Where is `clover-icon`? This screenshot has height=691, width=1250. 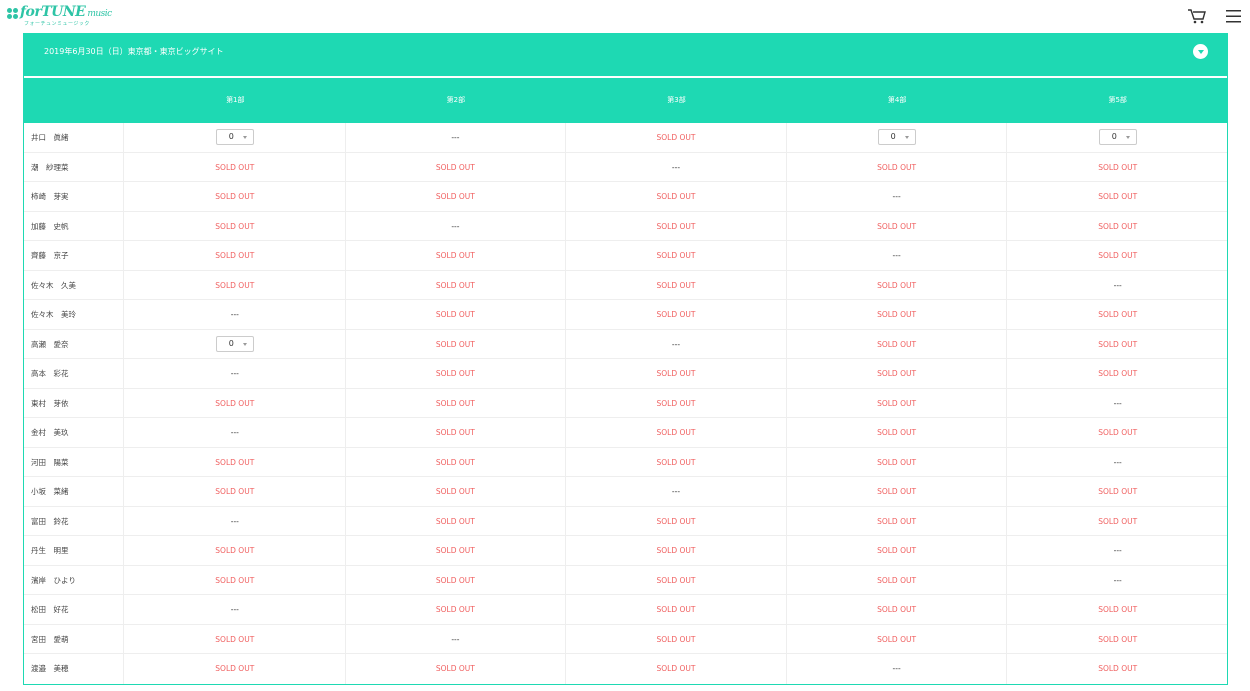
clover-icon is located at coordinates (13, 14).